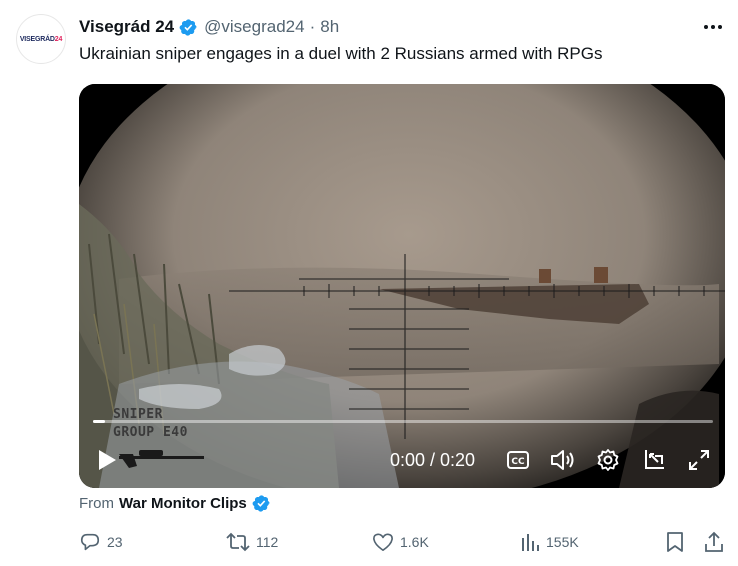  I want to click on views-button: 155K, so click(549, 542).